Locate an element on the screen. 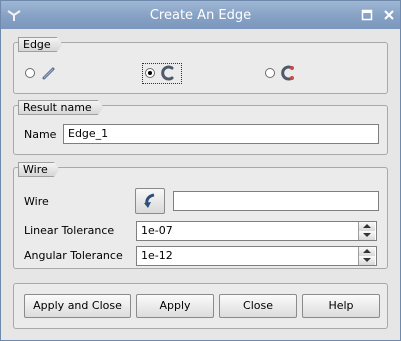 The height and width of the screenshot is (341, 401). angular-tolerance-stepper is located at coordinates (366, 256).